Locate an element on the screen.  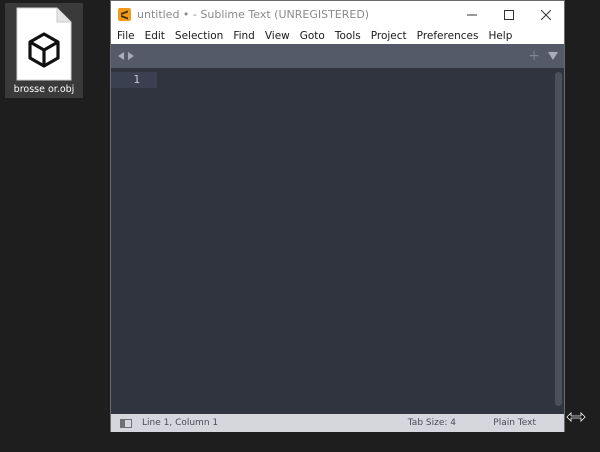
syntax-selector: Plain Text is located at coordinates (514, 423).